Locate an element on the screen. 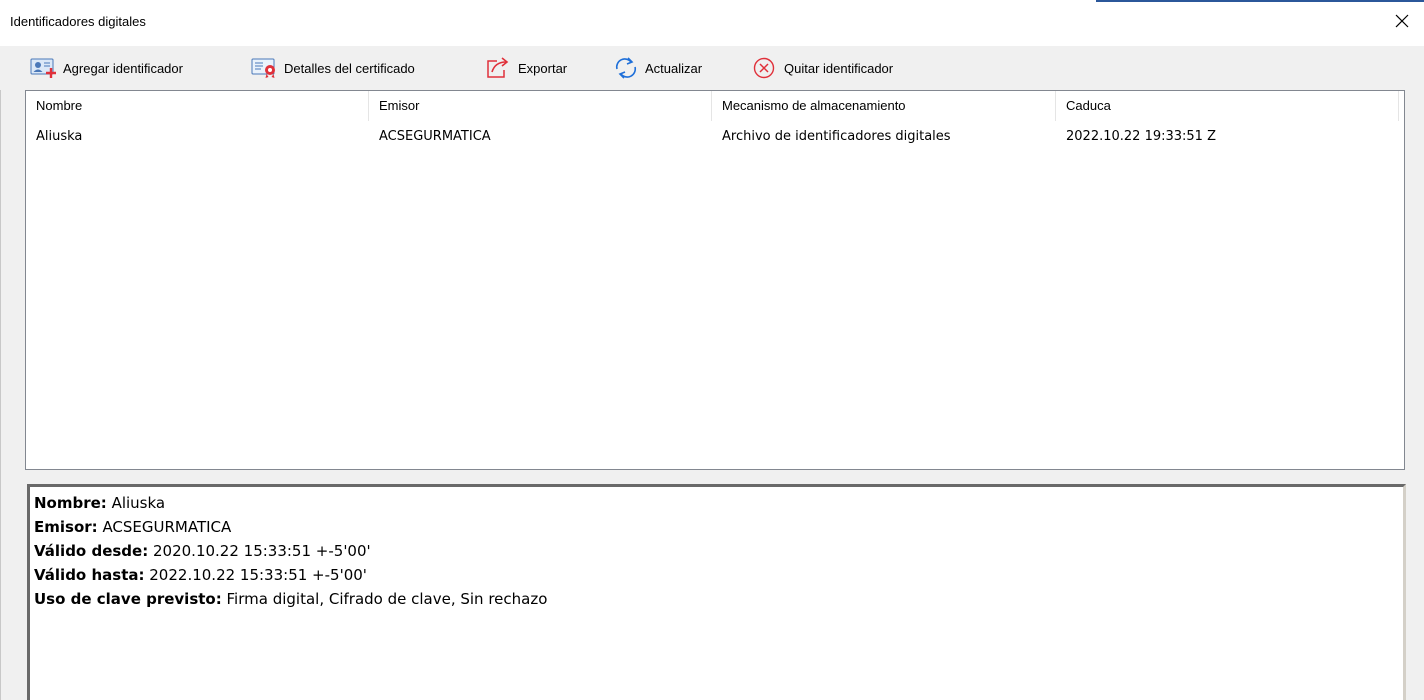 This screenshot has height=700, width=1424. detail-name-value: Aliuska is located at coordinates (138, 503).